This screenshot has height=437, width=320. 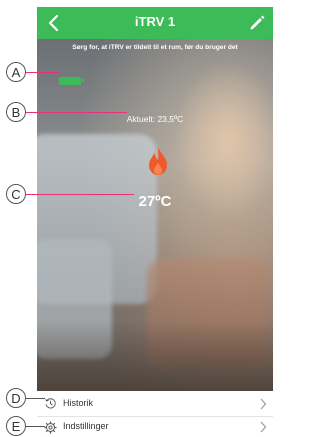 What do you see at coordinates (16, 194) in the screenshot?
I see `callout-c: C` at bounding box center [16, 194].